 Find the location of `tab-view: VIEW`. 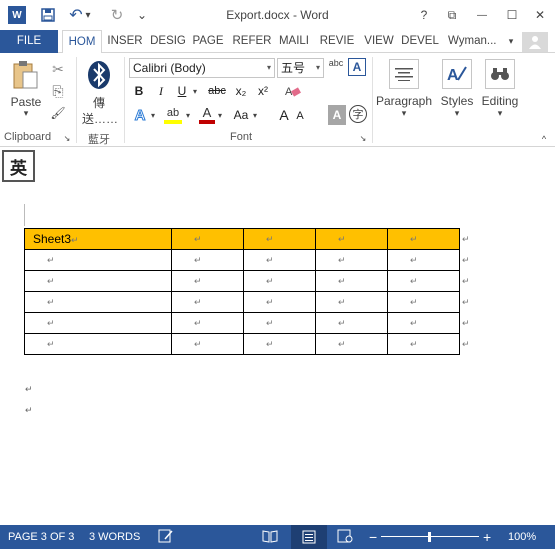

tab-view: VIEW is located at coordinates (379, 41).